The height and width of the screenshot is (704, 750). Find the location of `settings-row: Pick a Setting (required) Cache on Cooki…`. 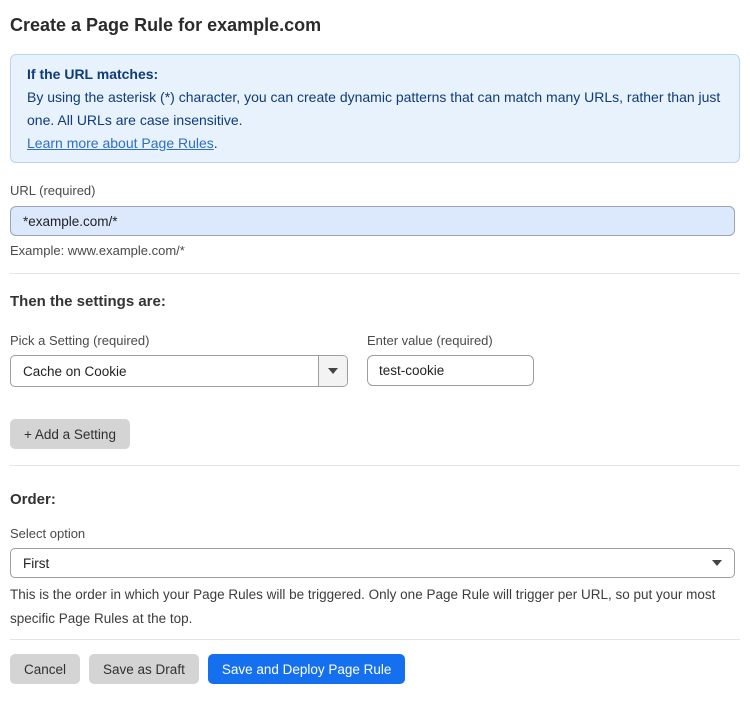

settings-row: Pick a Setting (required) Cache on Cooki… is located at coordinates (375, 349).